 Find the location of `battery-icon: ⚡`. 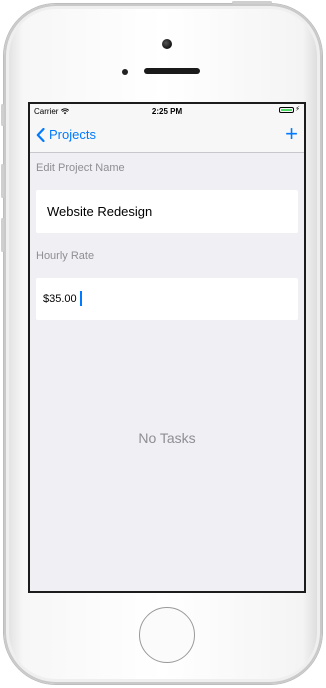

battery-icon: ⚡ is located at coordinates (289, 109).